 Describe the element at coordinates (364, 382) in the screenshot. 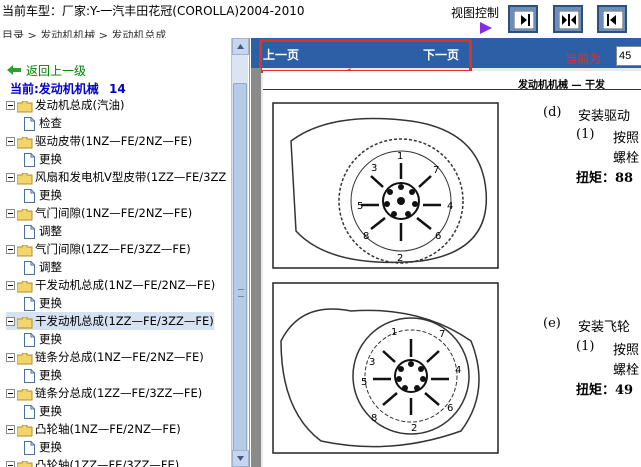

I see `svg-text: 5` at that location.